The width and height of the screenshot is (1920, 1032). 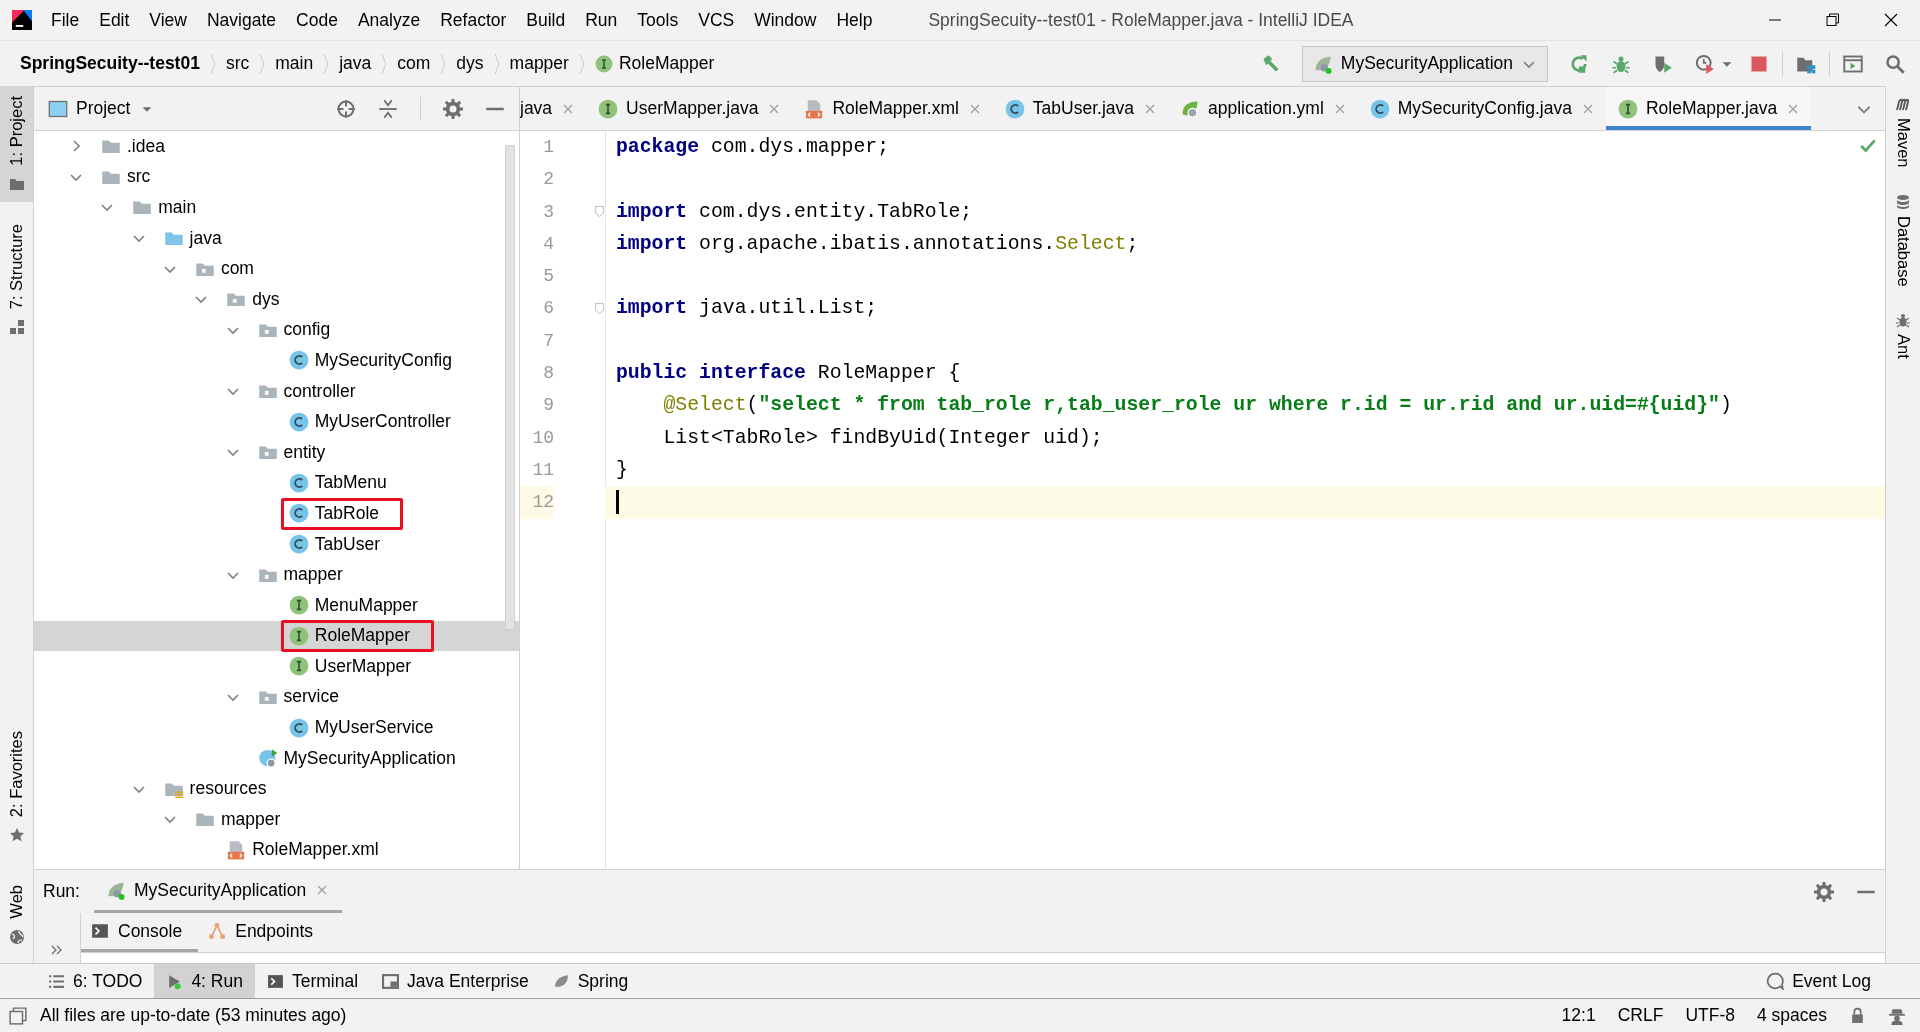 I want to click on tree-item: entity, so click(x=276, y=452).